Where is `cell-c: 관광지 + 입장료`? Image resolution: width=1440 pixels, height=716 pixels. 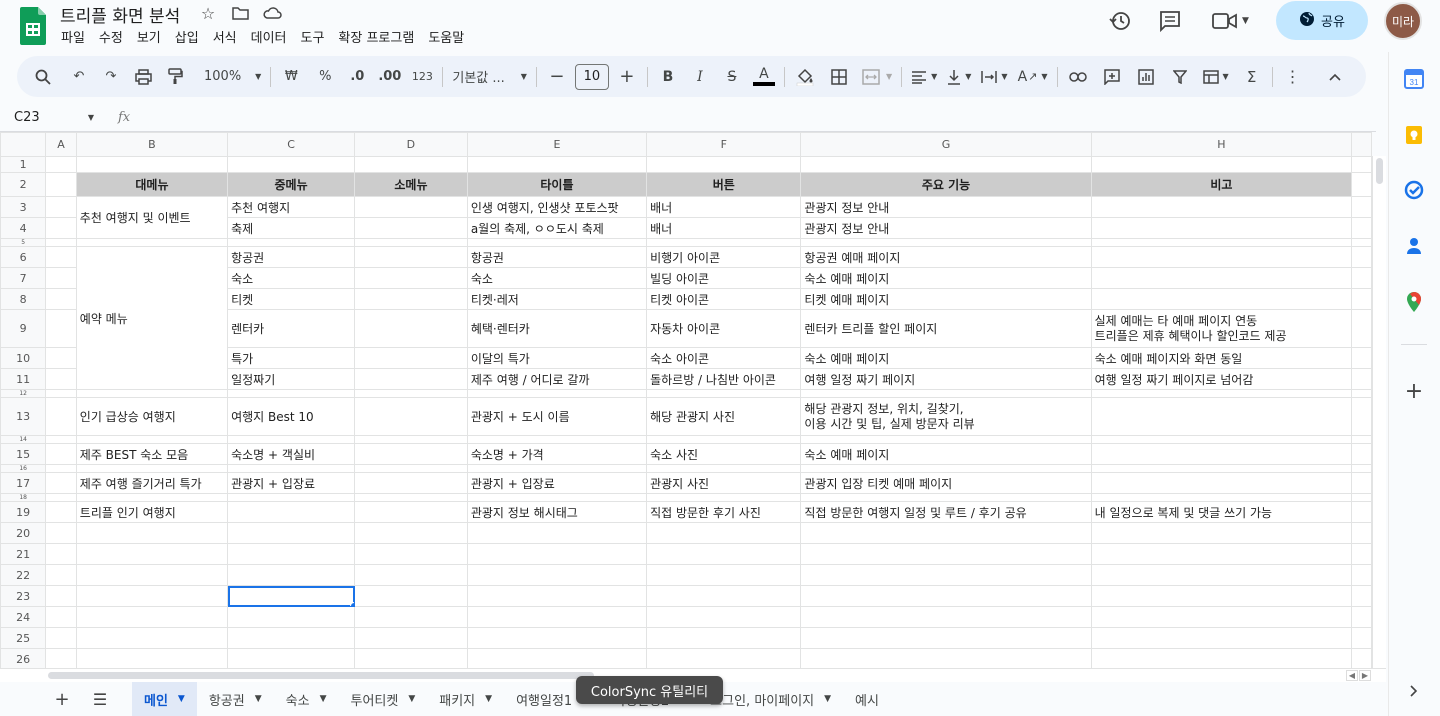
cell-c: 관광지 + 입장료 is located at coordinates (291, 483).